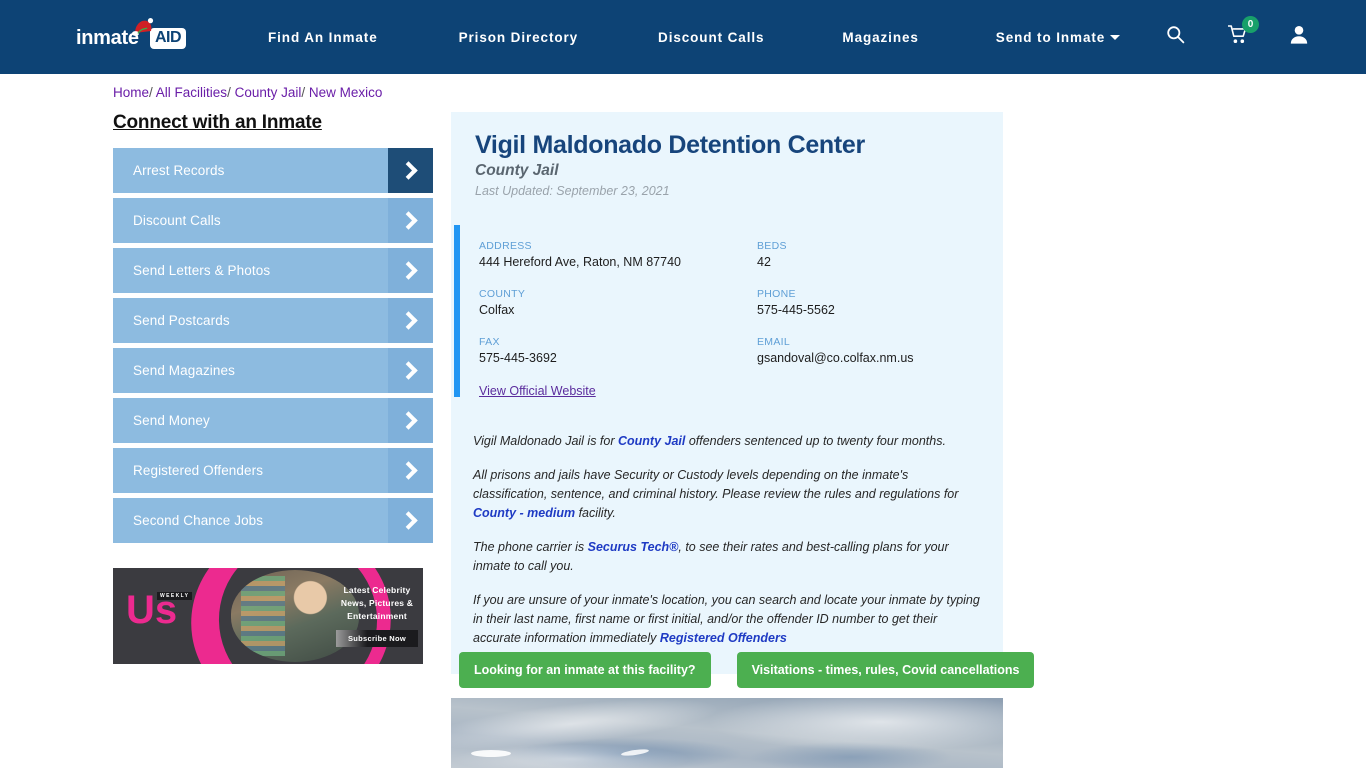 The height and width of the screenshot is (768, 1366). What do you see at coordinates (723, 638) in the screenshot?
I see `desc-p4-link-registered-offenders: Registered Offenders` at bounding box center [723, 638].